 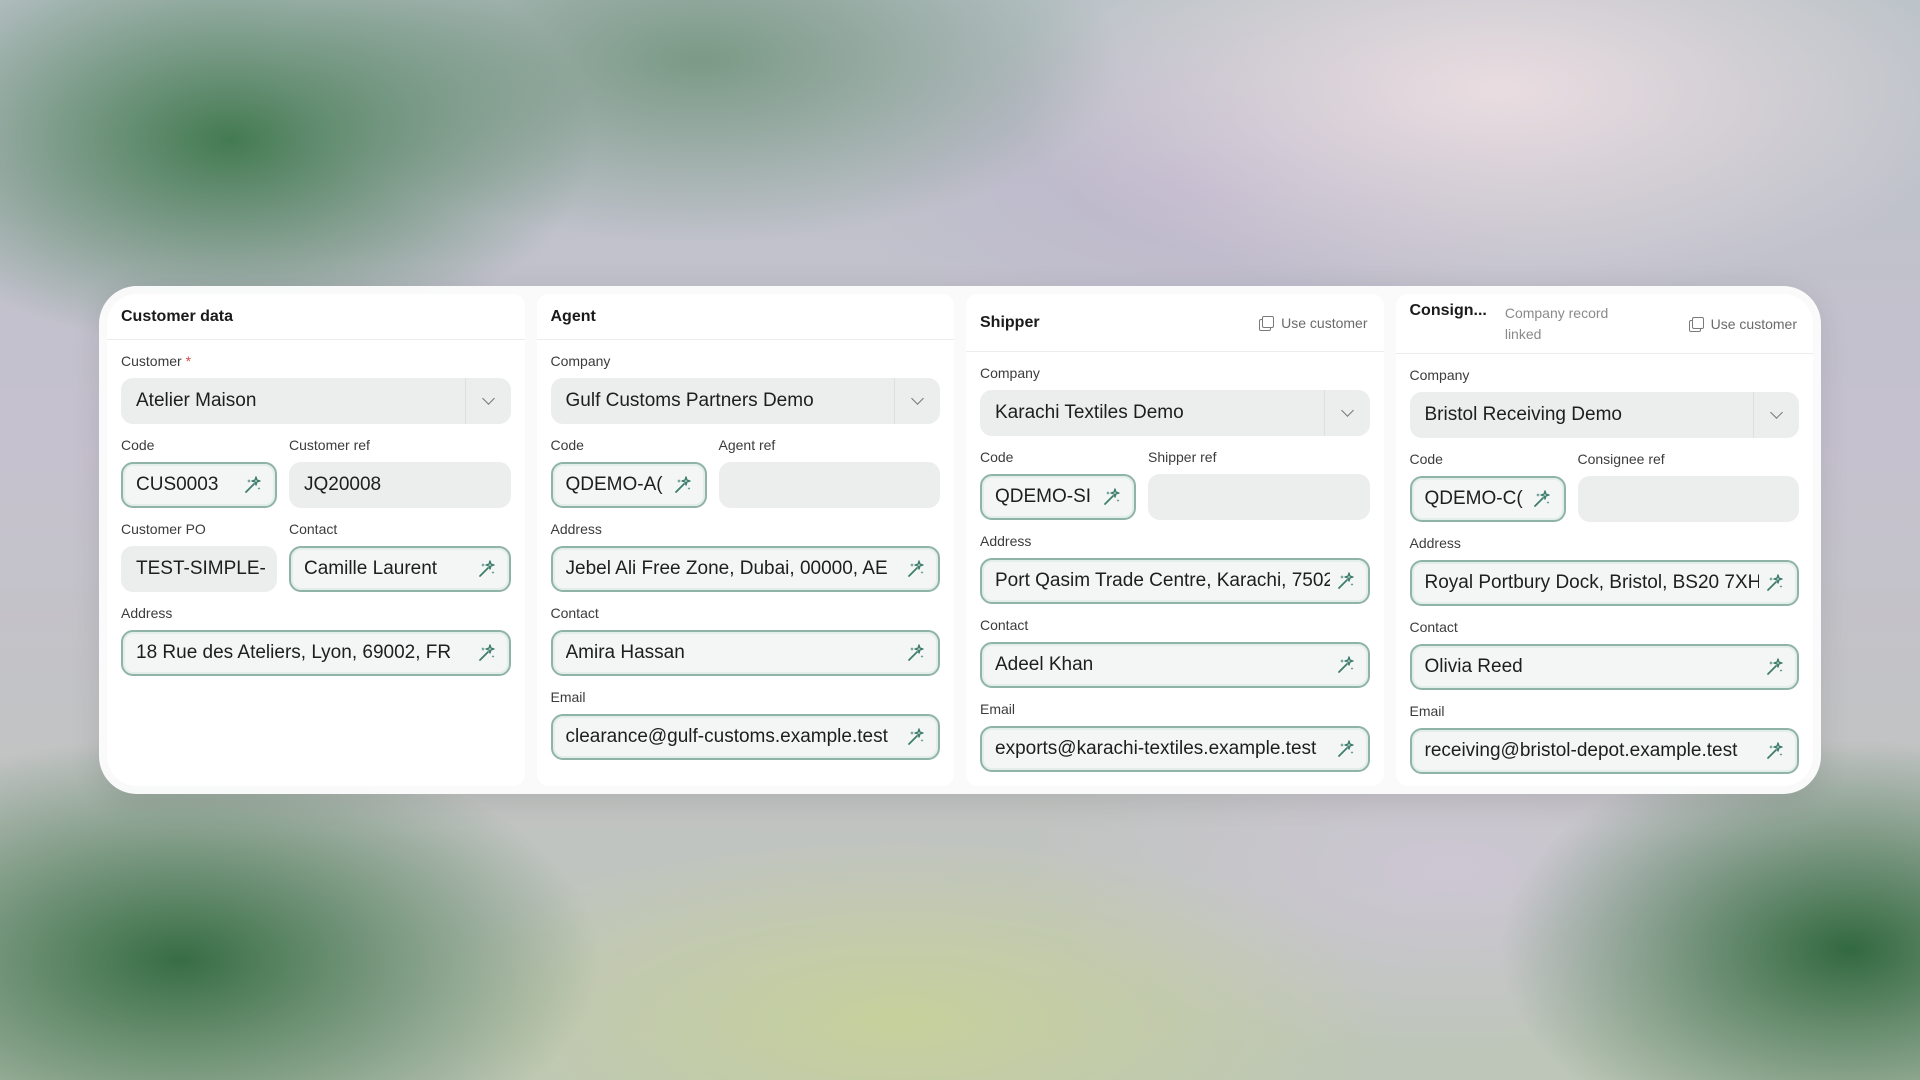 What do you see at coordinates (400, 485) in the screenshot?
I see `customer-ref-input: JQ20008` at bounding box center [400, 485].